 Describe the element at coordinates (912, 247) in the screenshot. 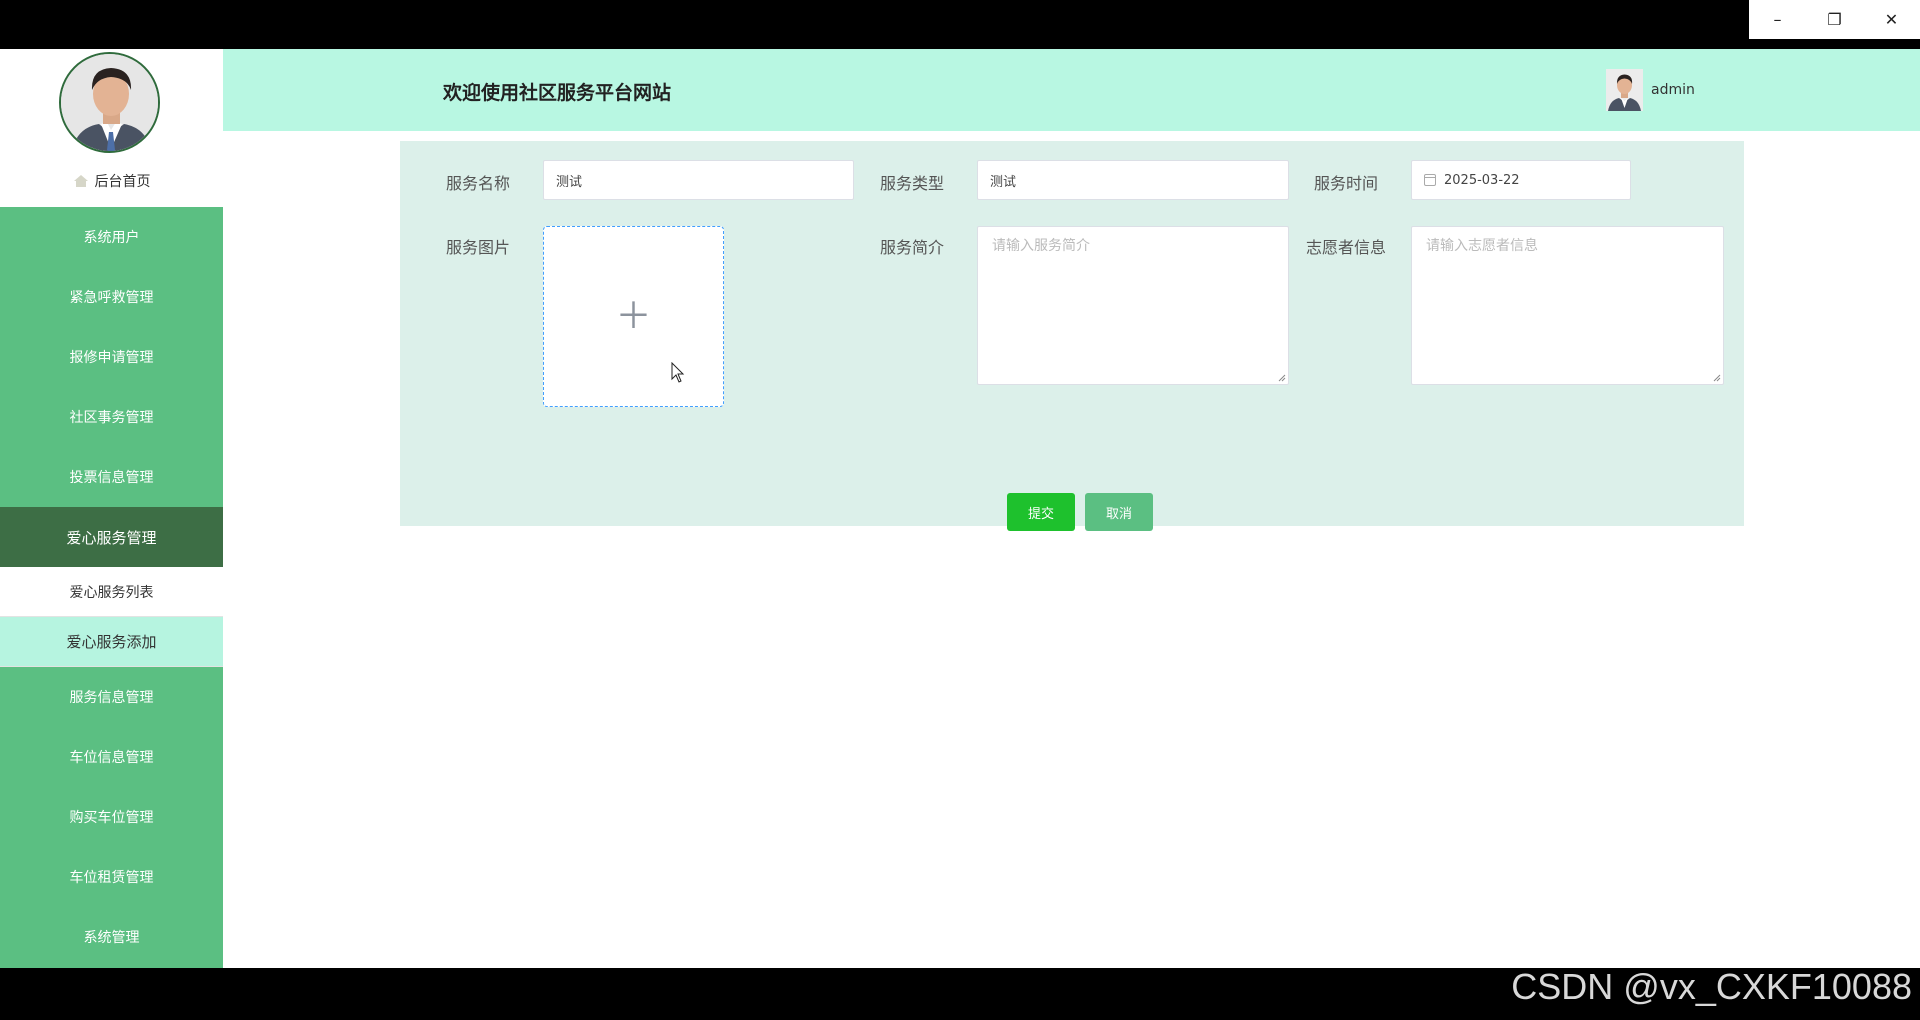

I see `service-intro-label: 服务简介` at that location.